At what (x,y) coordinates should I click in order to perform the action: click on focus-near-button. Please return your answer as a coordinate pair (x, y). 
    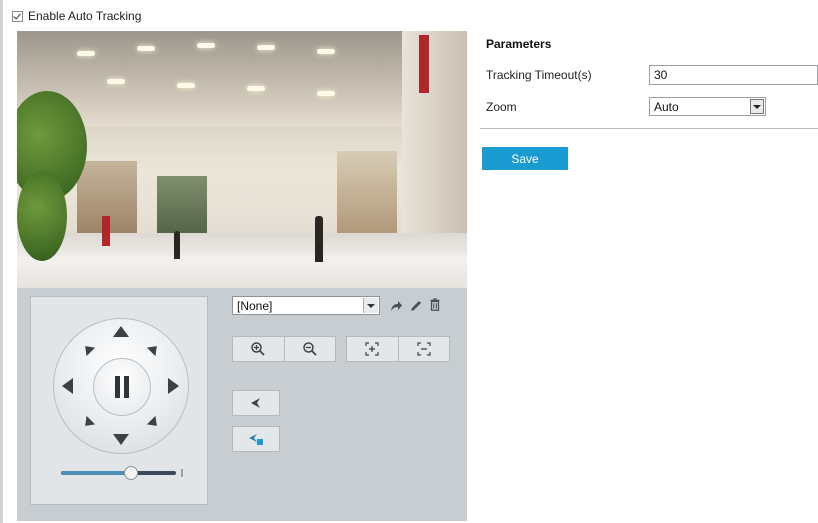
    Looking at the image, I should click on (372, 349).